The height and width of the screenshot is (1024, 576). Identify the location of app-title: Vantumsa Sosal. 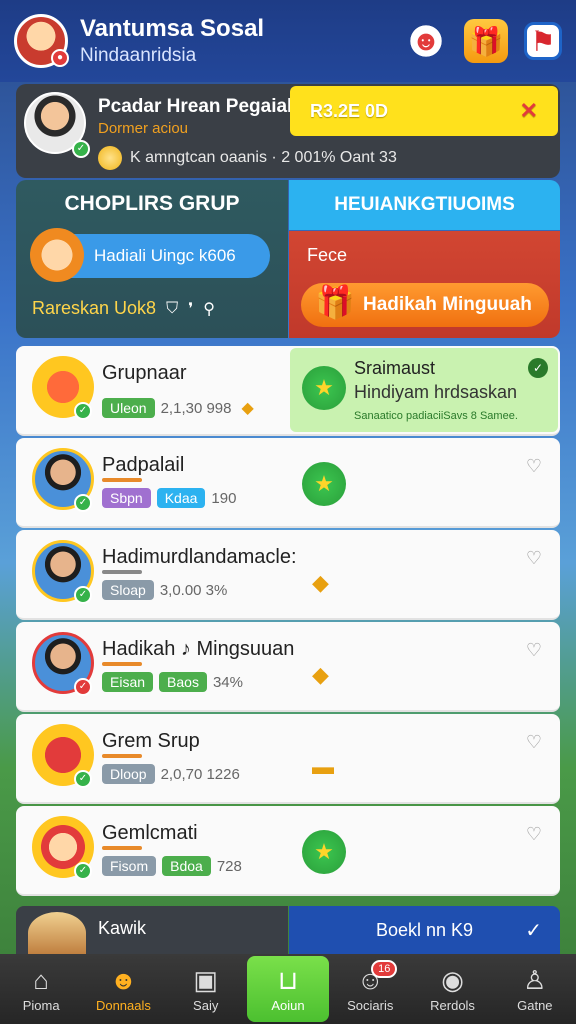
(172, 28).